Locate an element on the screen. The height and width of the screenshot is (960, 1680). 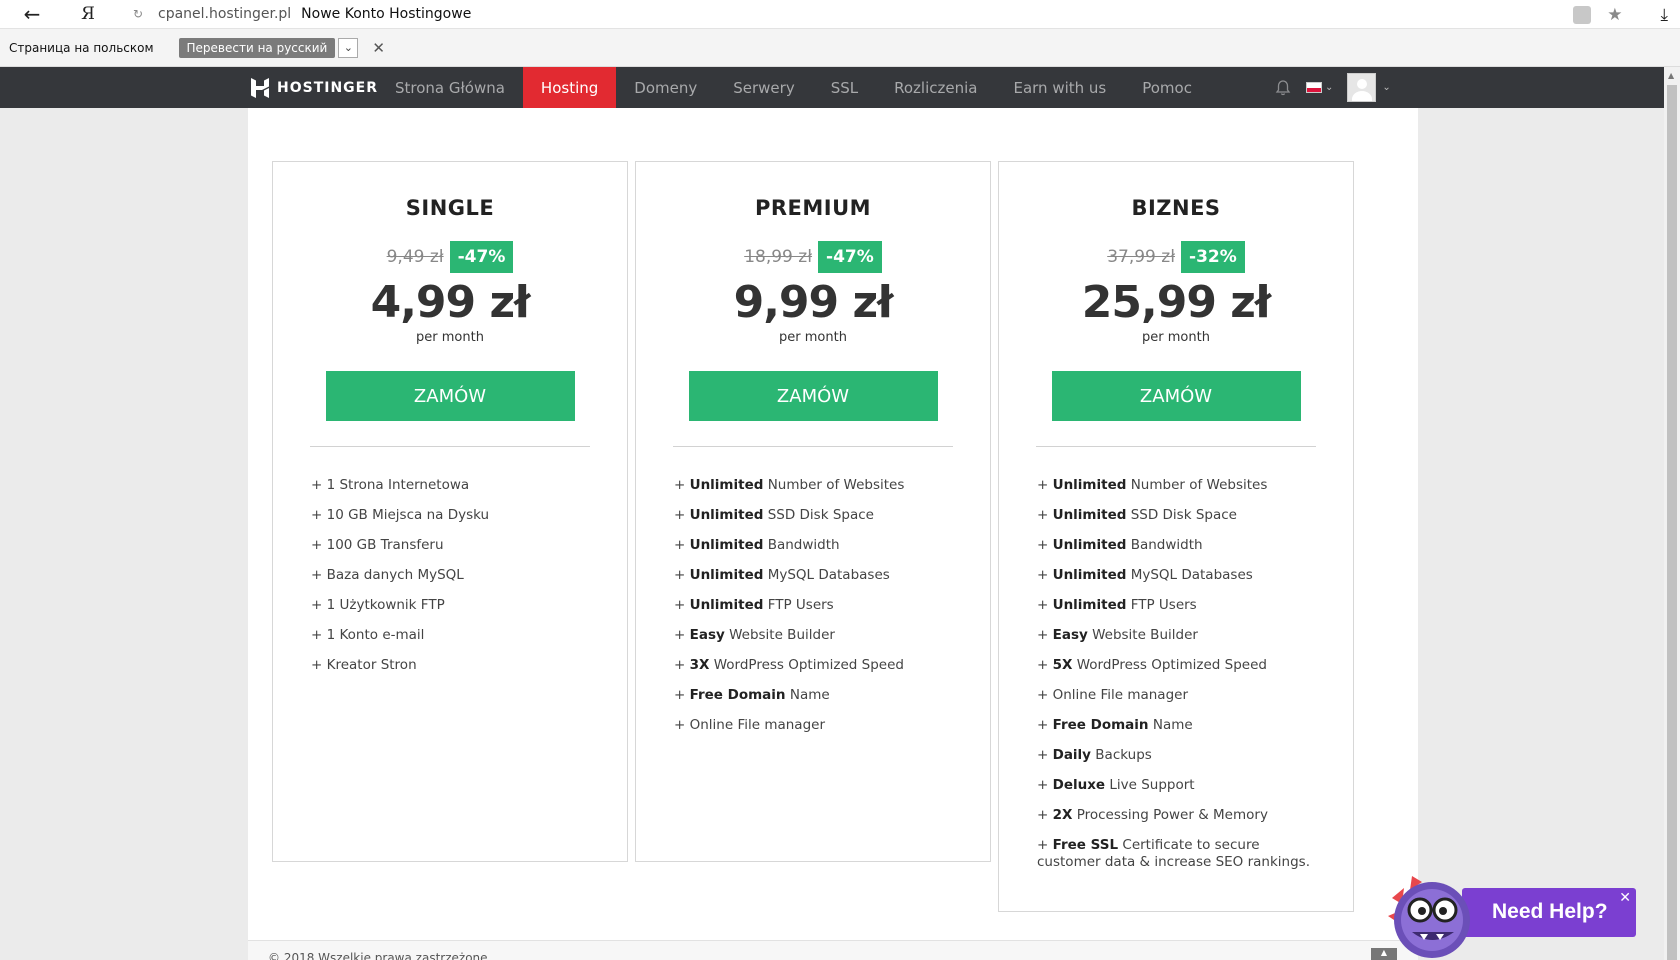
nav-hosting: Hosting is located at coordinates (569, 90).